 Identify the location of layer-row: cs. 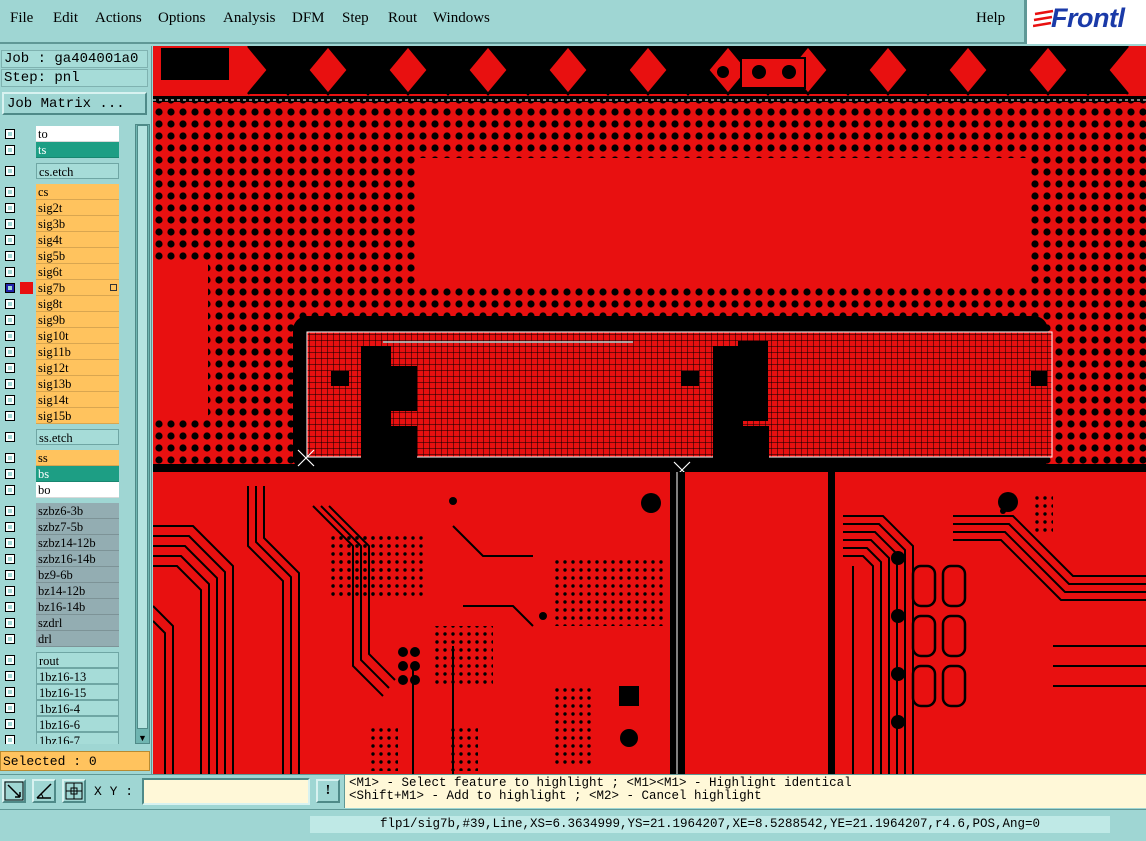
(67, 192).